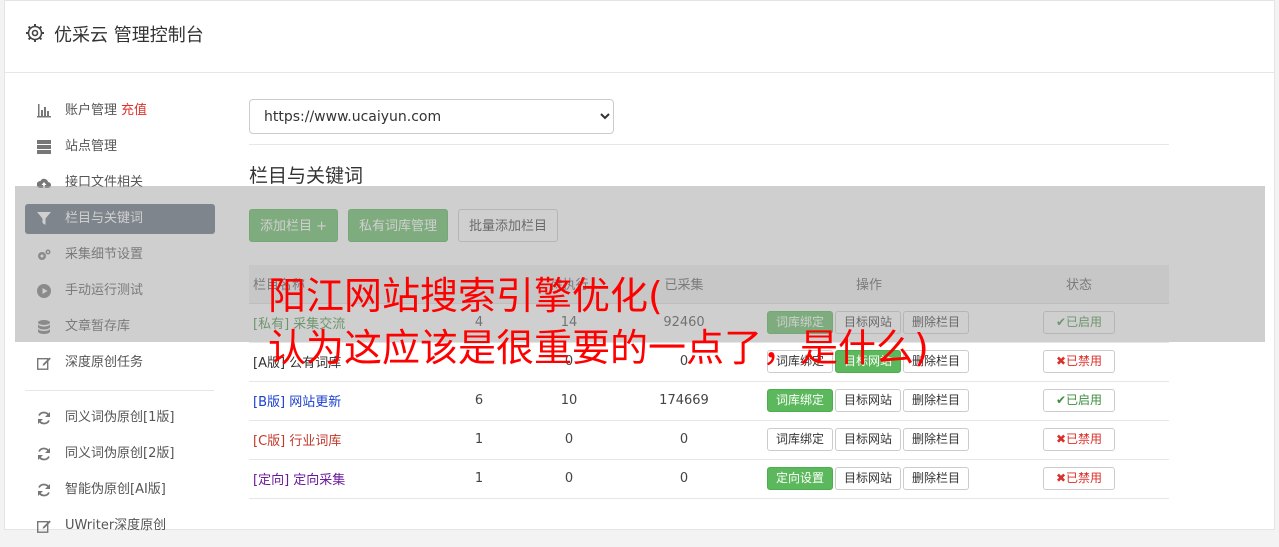  Describe the element at coordinates (431, 116) in the screenshot. I see `site-select: https://www.ucaiyun.com` at that location.